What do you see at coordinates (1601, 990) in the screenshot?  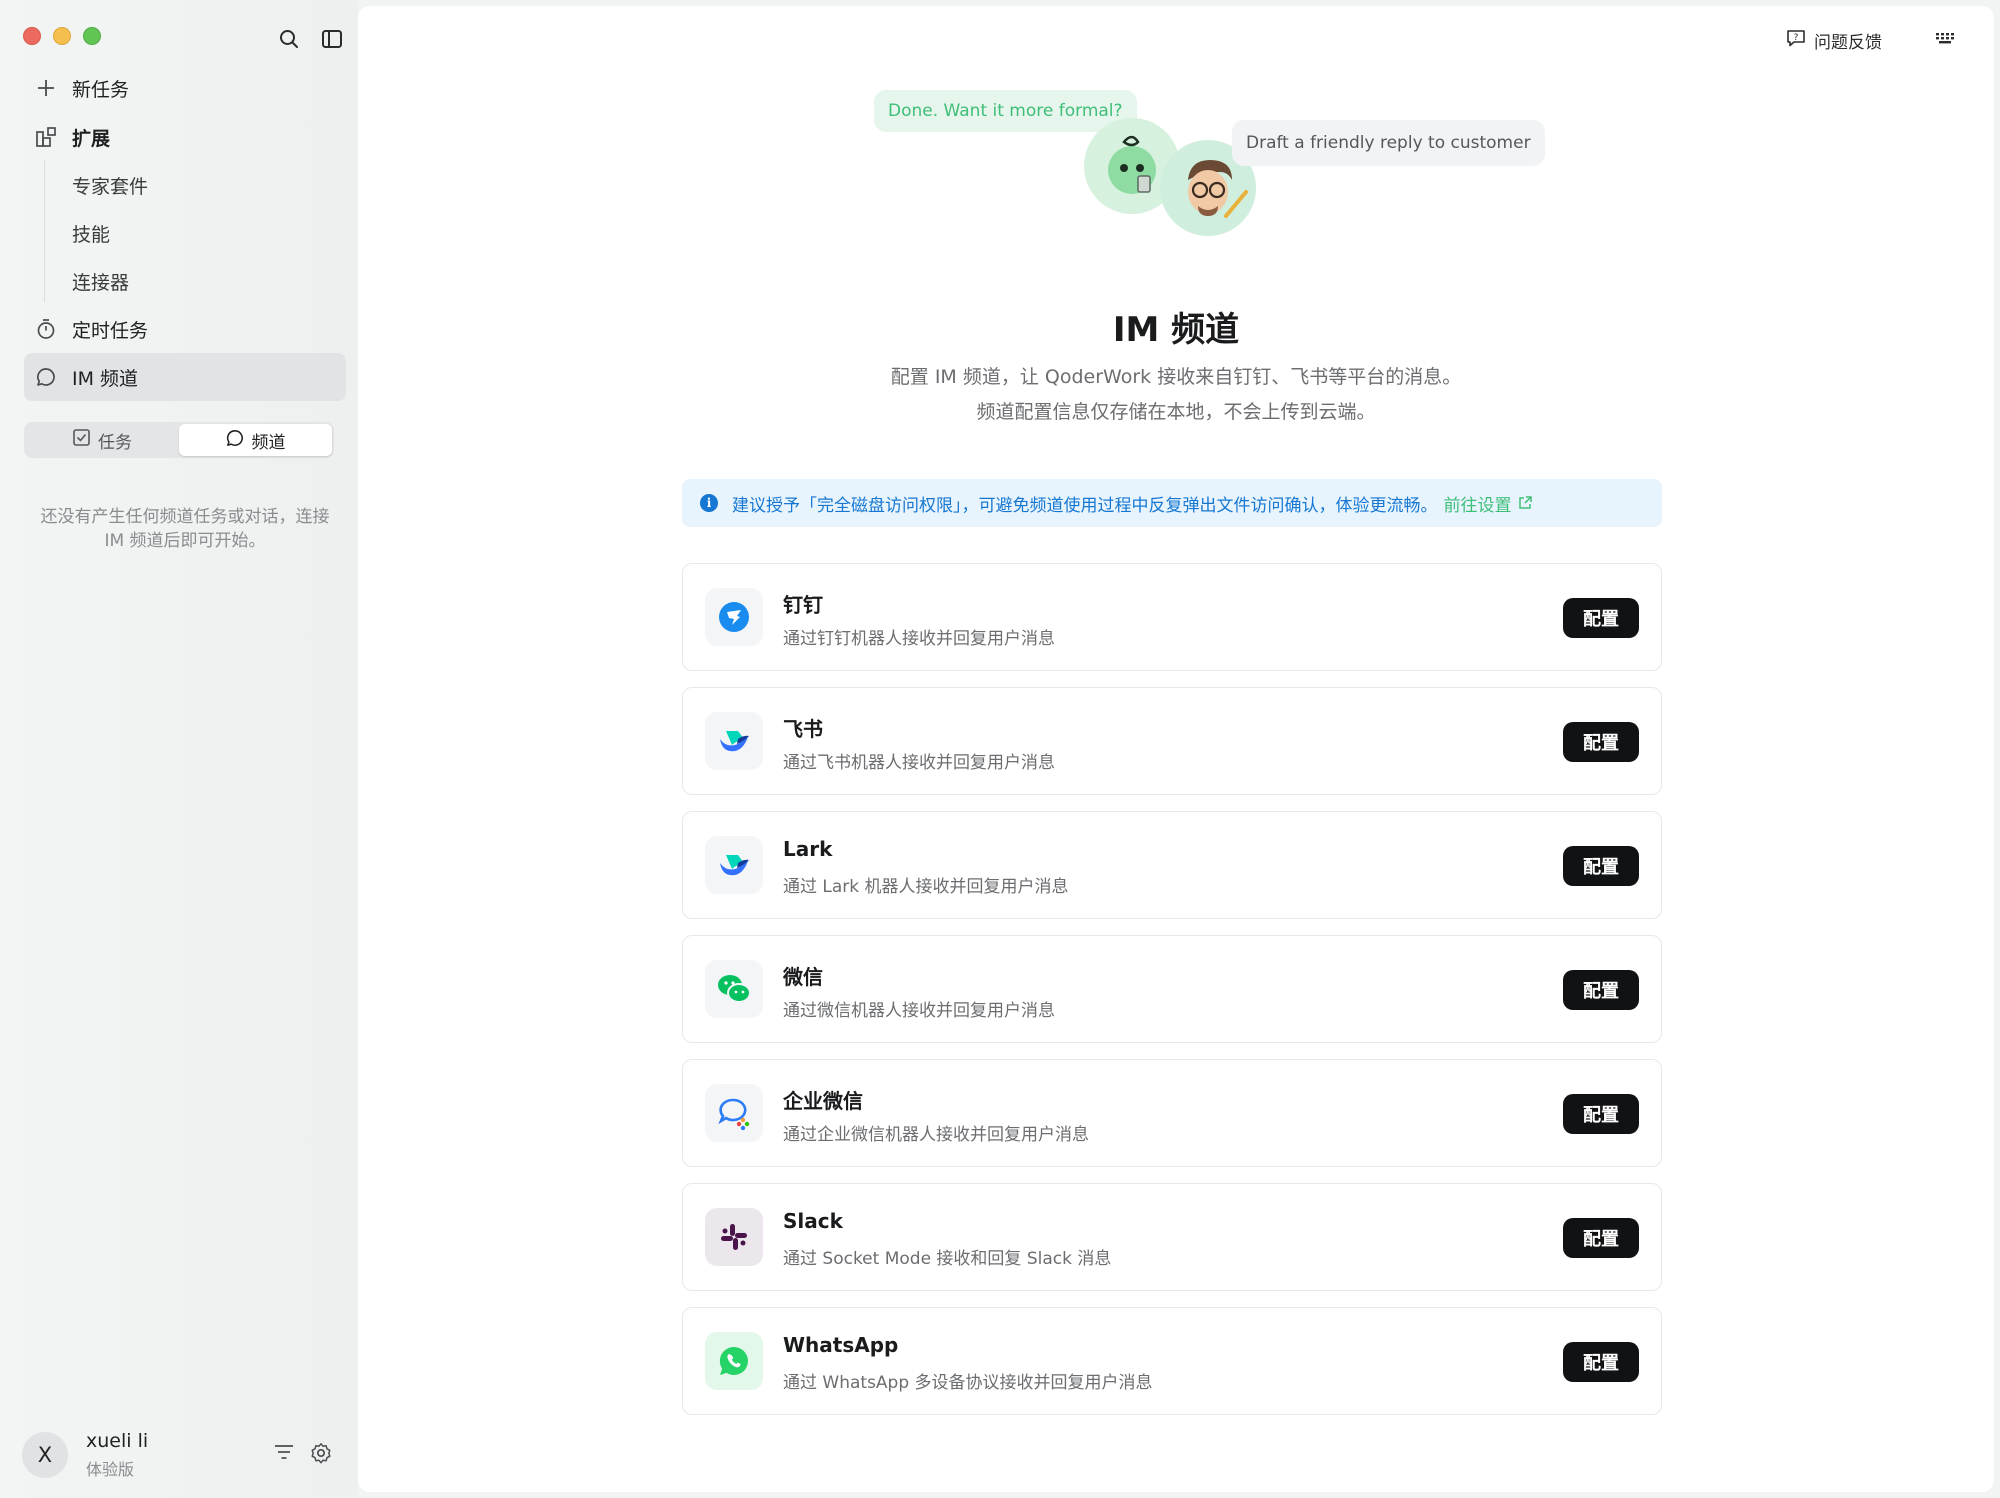 I see `configure-wechat-button: 配置` at bounding box center [1601, 990].